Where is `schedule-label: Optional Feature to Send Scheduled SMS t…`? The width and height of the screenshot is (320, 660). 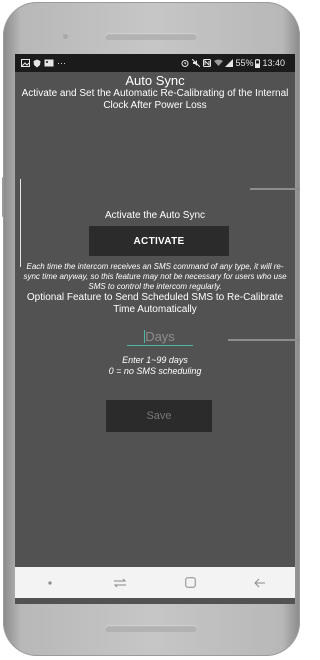
schedule-label: Optional Feature to Send Scheduled SMS t… is located at coordinates (155, 303).